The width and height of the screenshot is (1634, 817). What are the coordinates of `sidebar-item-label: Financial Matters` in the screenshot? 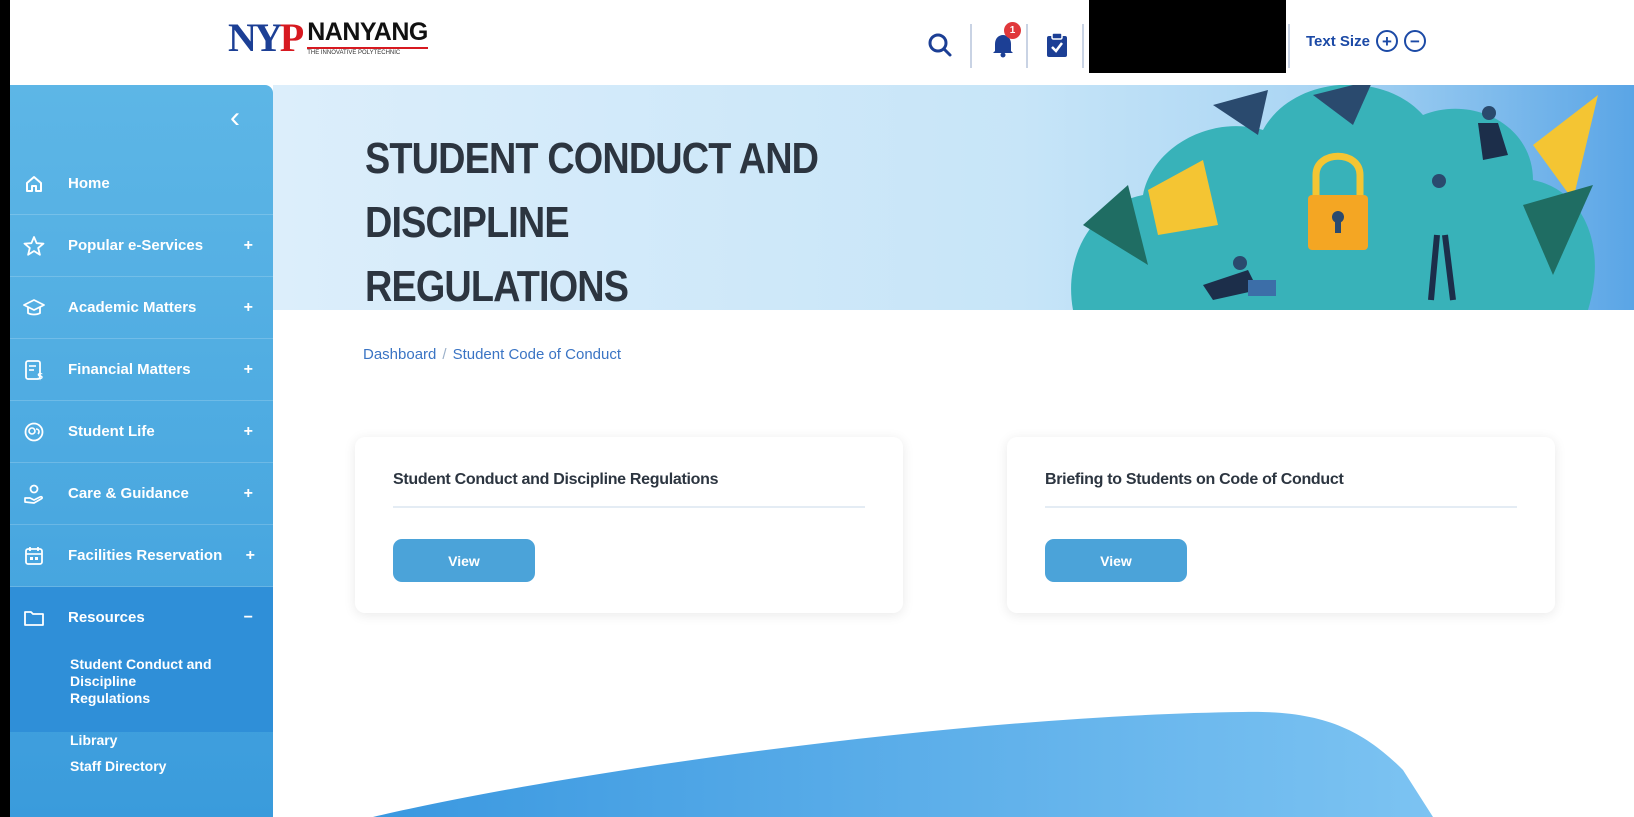 It's located at (129, 369).